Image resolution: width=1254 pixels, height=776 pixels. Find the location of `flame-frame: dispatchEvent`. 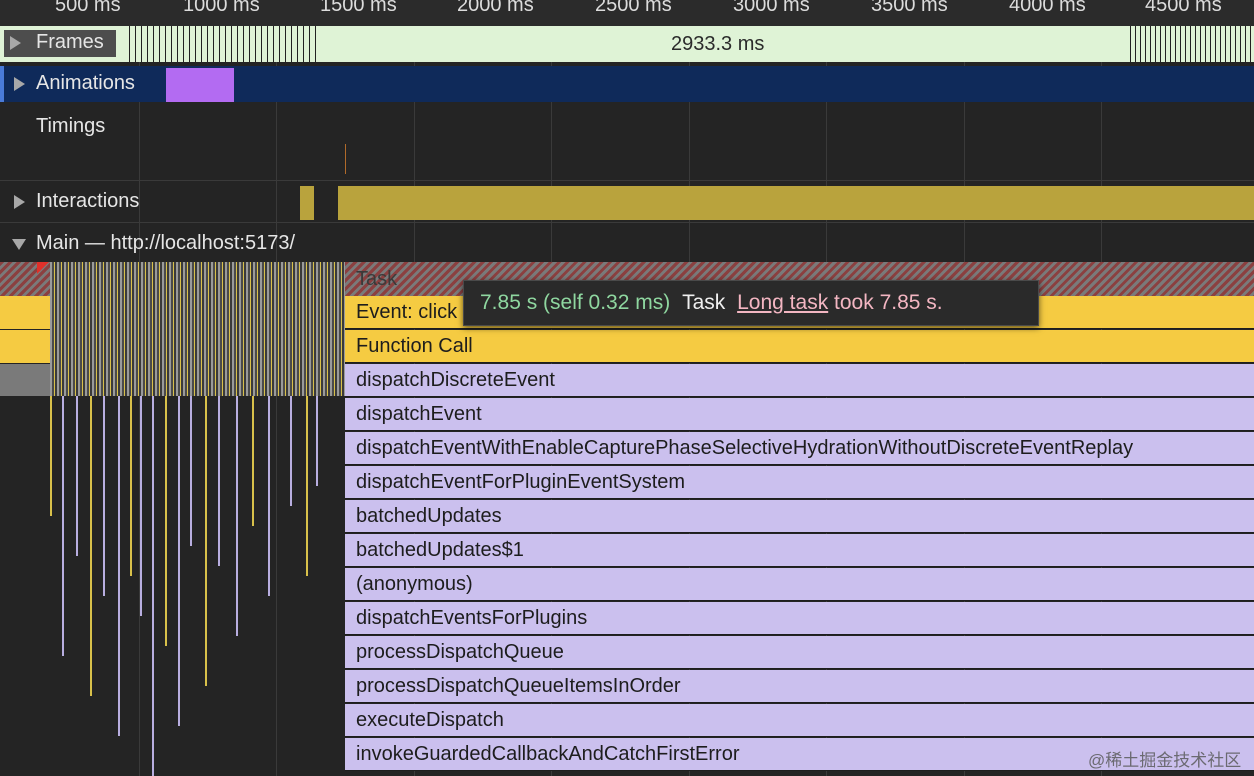

flame-frame: dispatchEvent is located at coordinates (799, 414).